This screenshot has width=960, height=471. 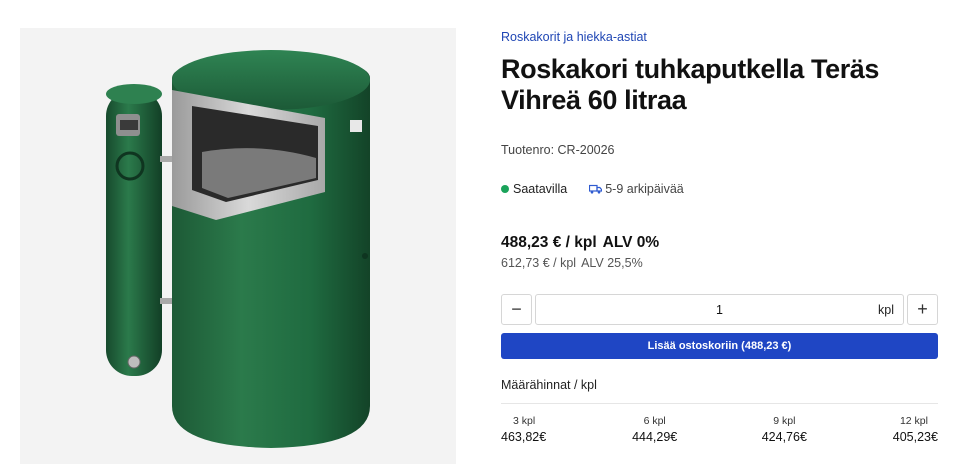 I want to click on delivery-time: 5-9 arkipäivää, so click(x=644, y=189).